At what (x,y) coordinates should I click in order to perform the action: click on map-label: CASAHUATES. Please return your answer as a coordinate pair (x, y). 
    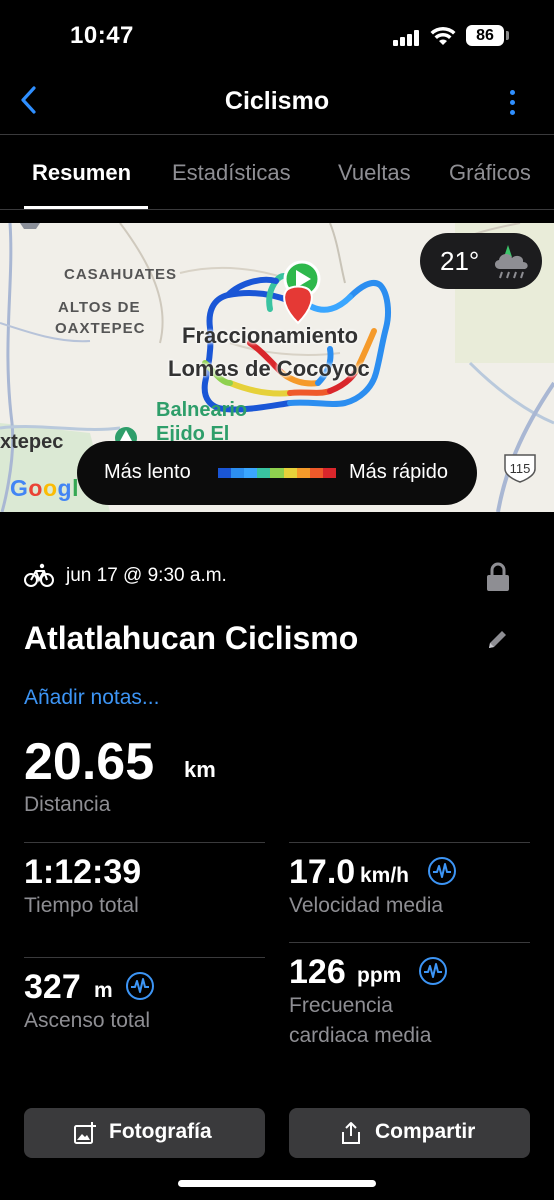
    Looking at the image, I should click on (121, 274).